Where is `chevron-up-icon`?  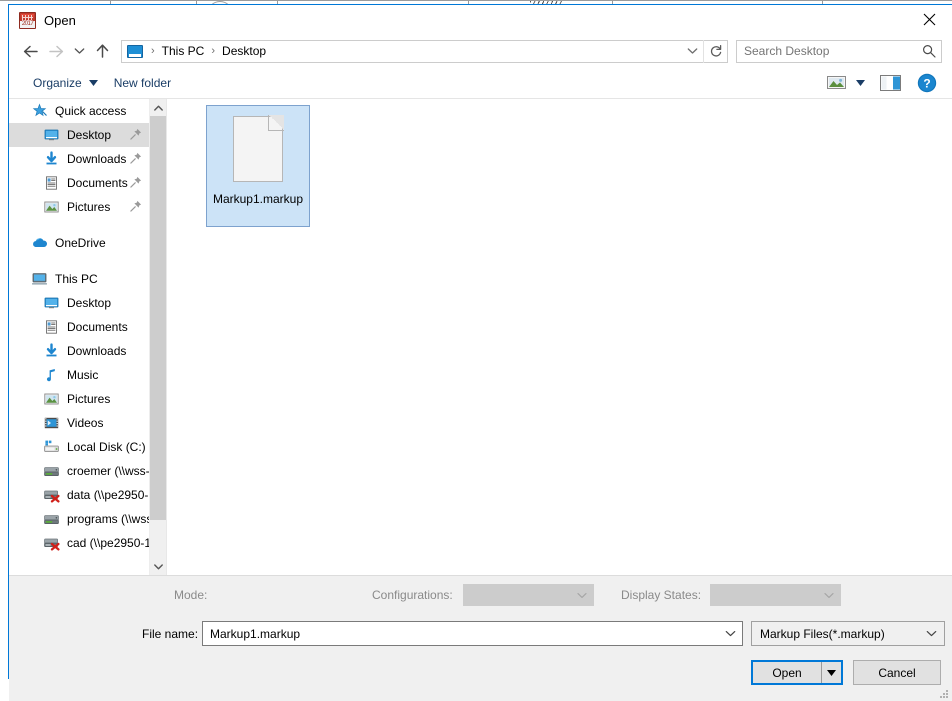
chevron-up-icon is located at coordinates (158, 108).